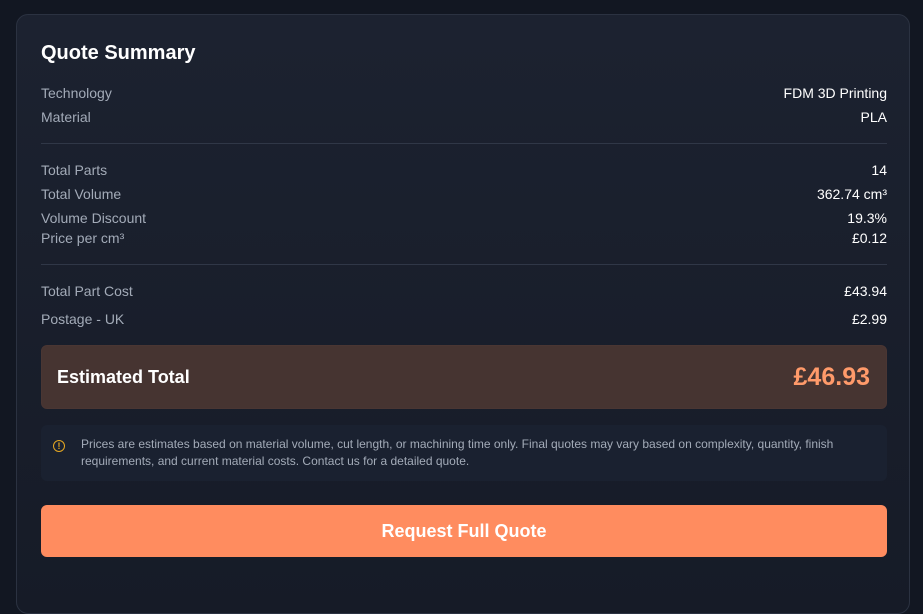 Image resolution: width=923 pixels, height=614 pixels. I want to click on total-part-cost-row: Total Part Cost £43.94, so click(464, 291).